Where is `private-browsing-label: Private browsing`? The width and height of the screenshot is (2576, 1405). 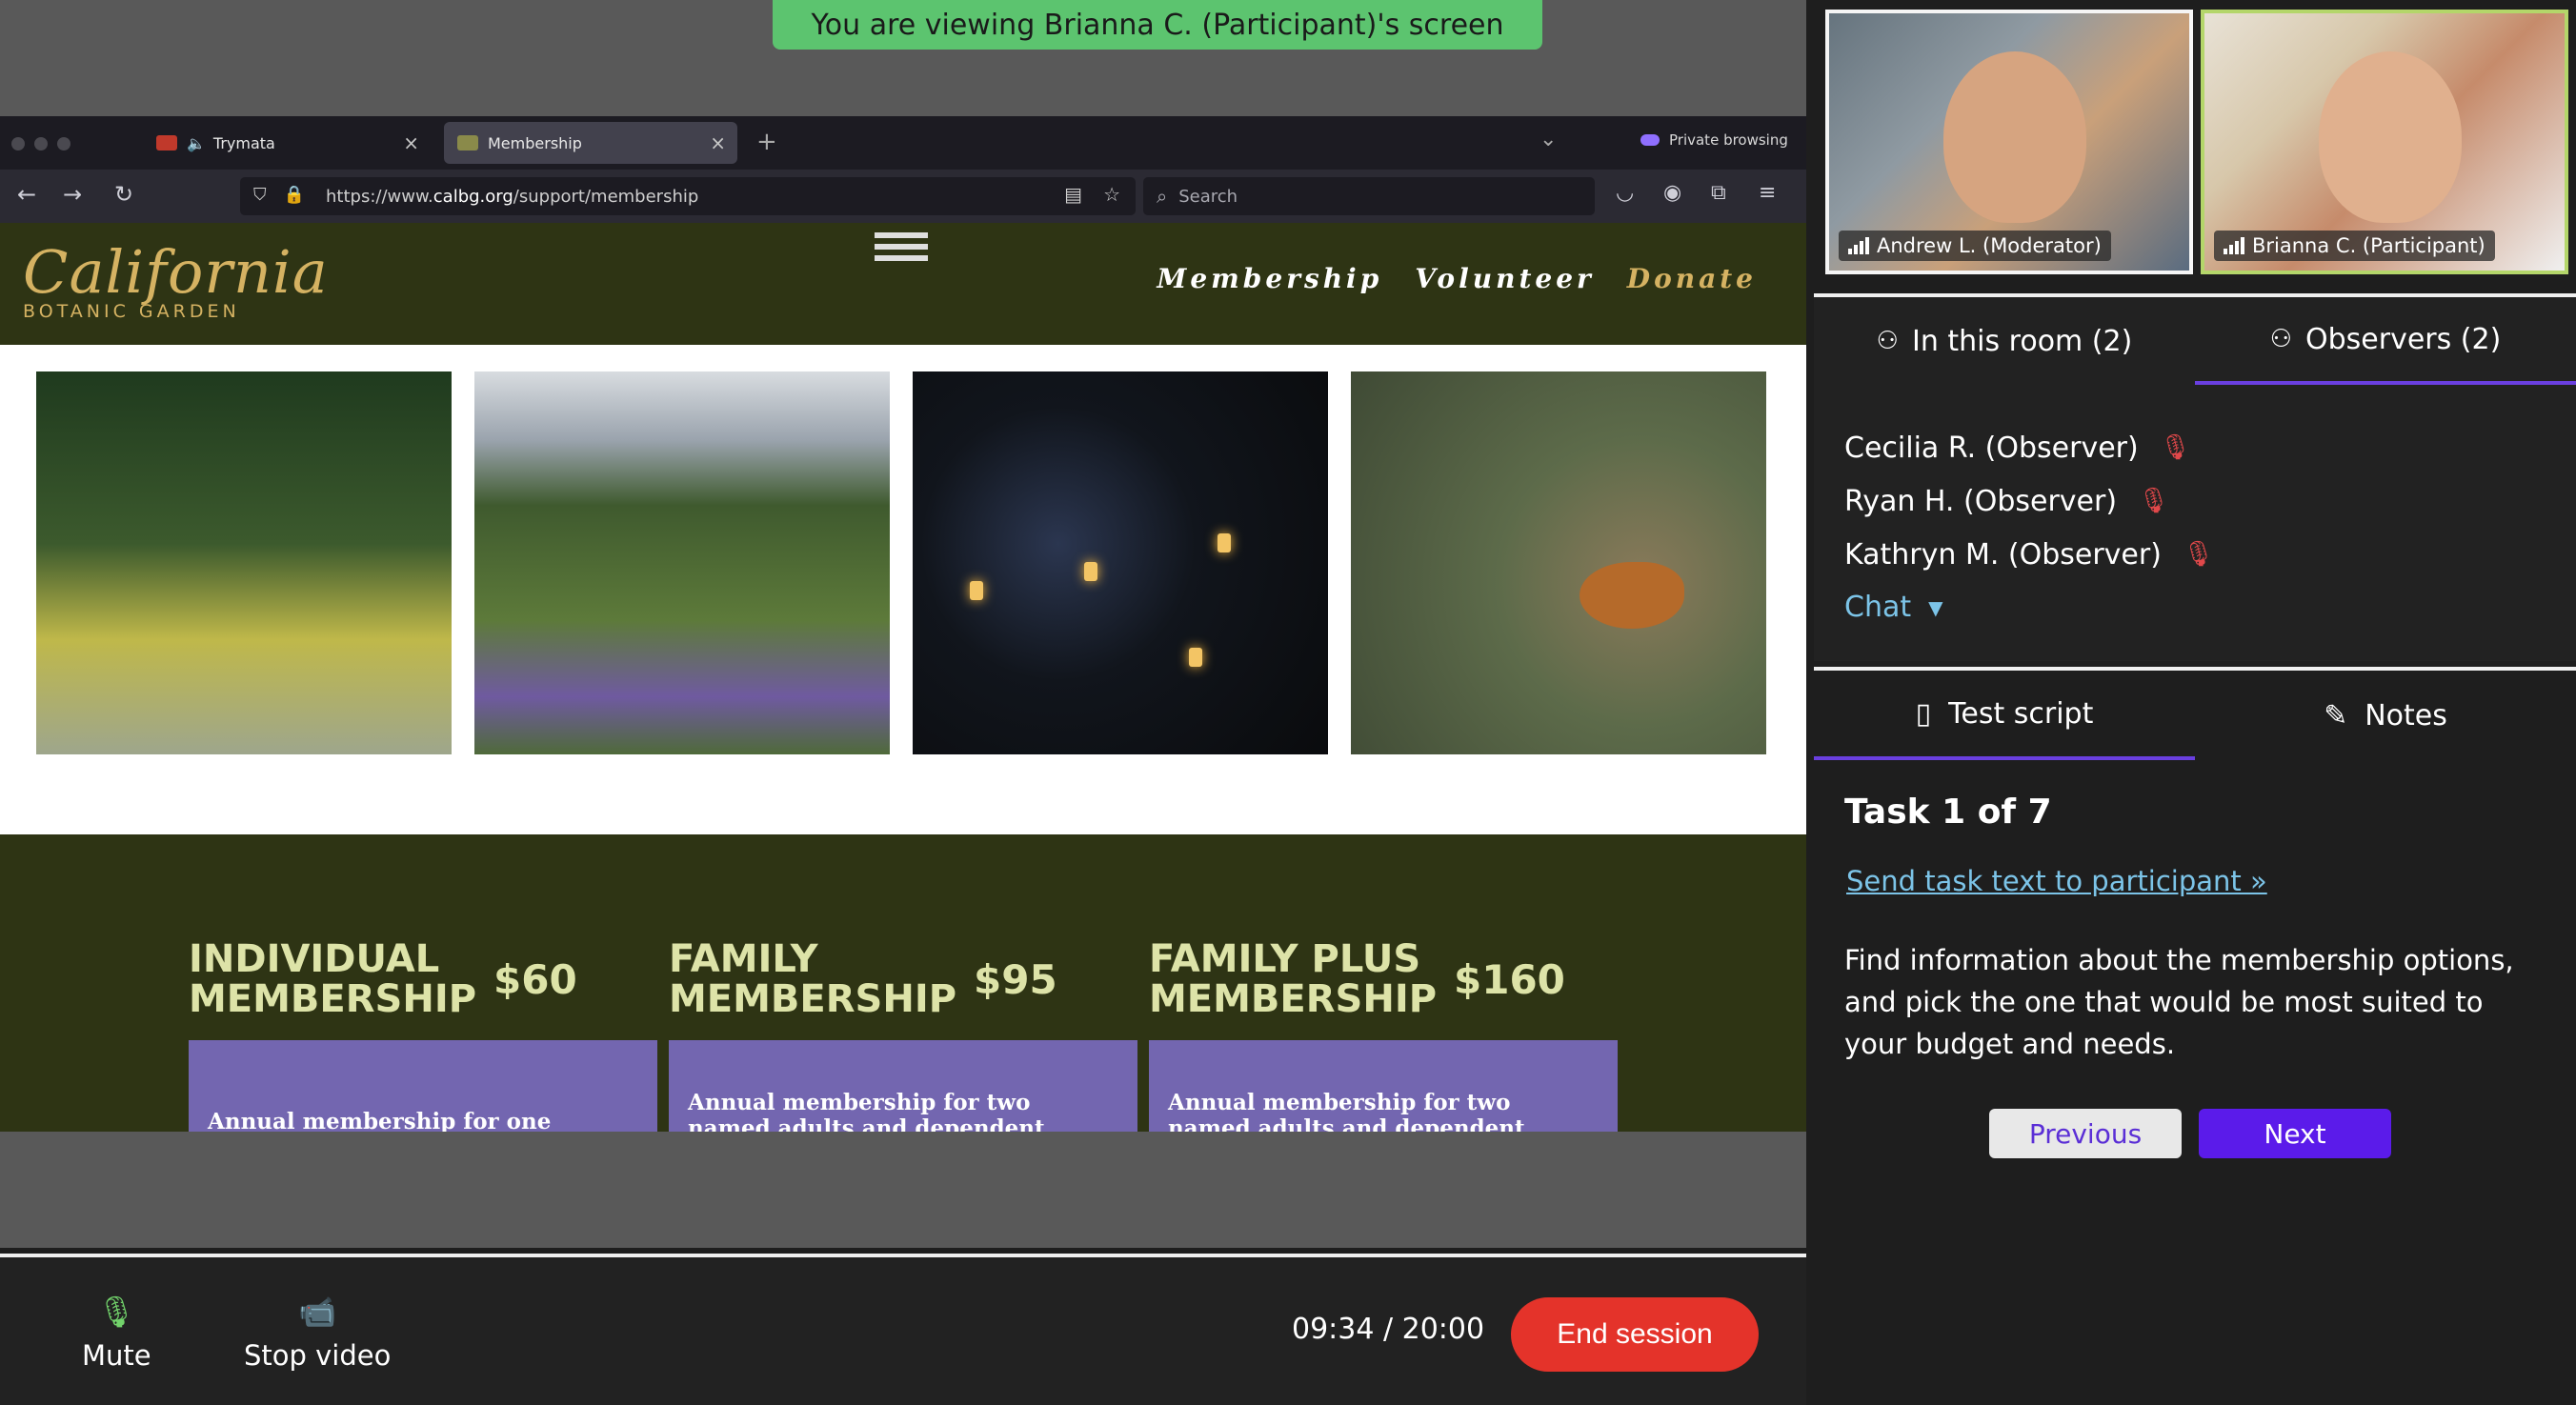
private-browsing-label: Private browsing is located at coordinates (1728, 140).